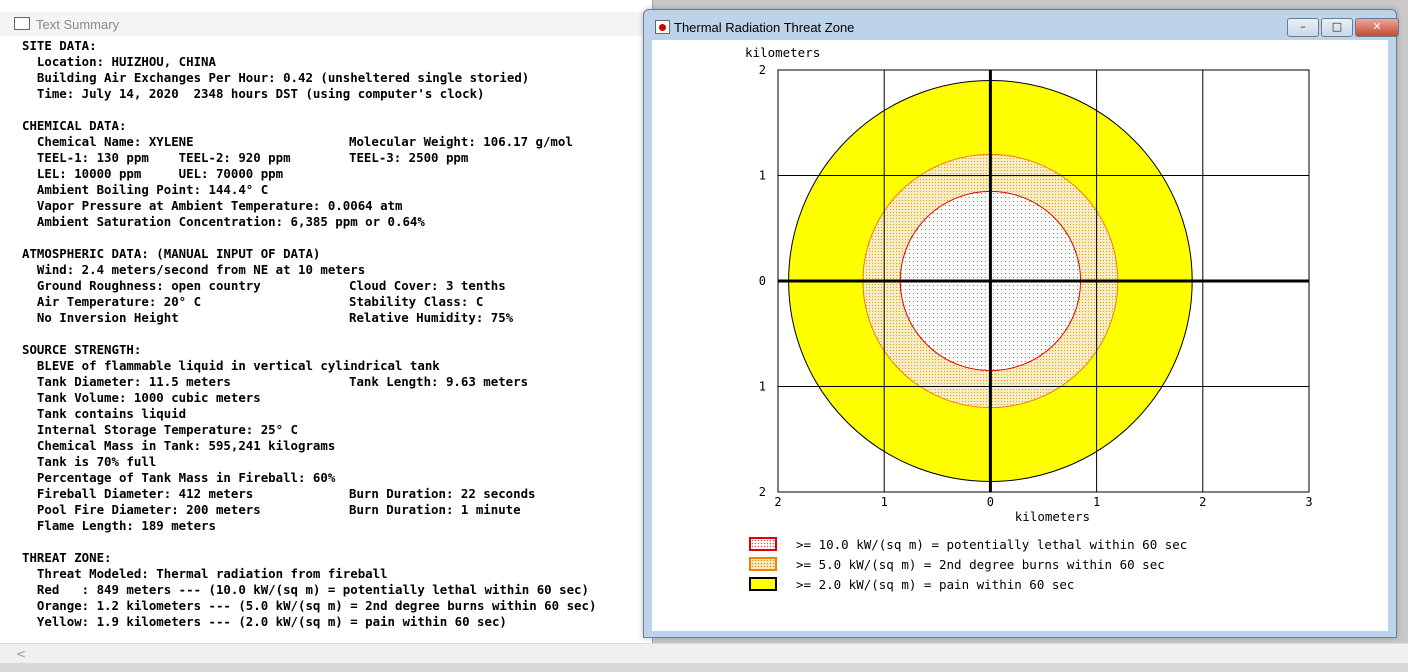 The width and height of the screenshot is (1408, 672). Describe the element at coordinates (179, 445) in the screenshot. I see `summary-line-text: Chemical Mass in Tank: 595,241 kilograms` at that location.